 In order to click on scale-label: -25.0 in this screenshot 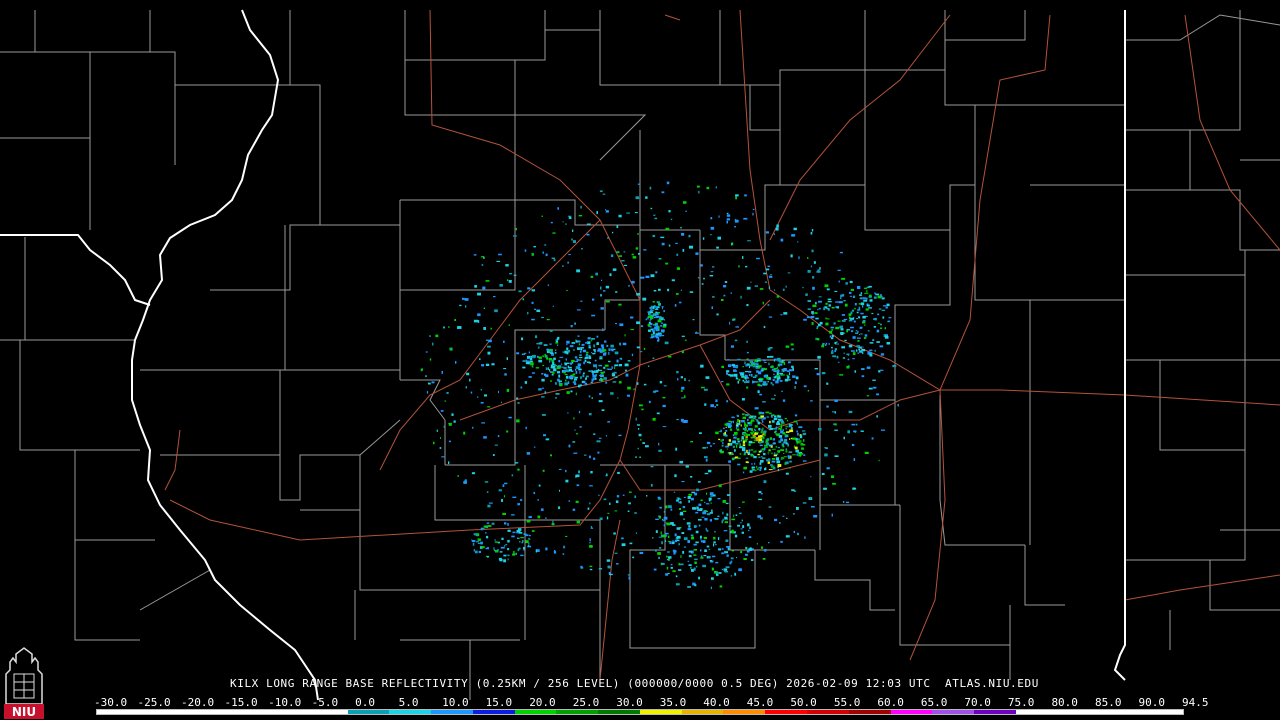, I will do `click(154, 702)`.